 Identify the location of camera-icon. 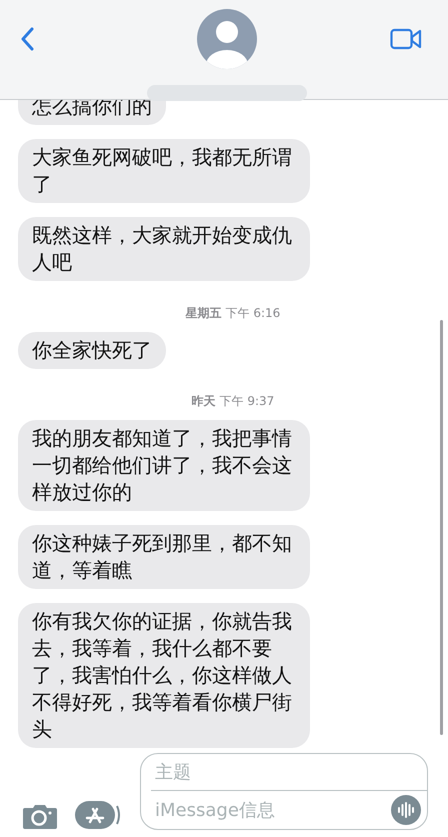
(40, 816).